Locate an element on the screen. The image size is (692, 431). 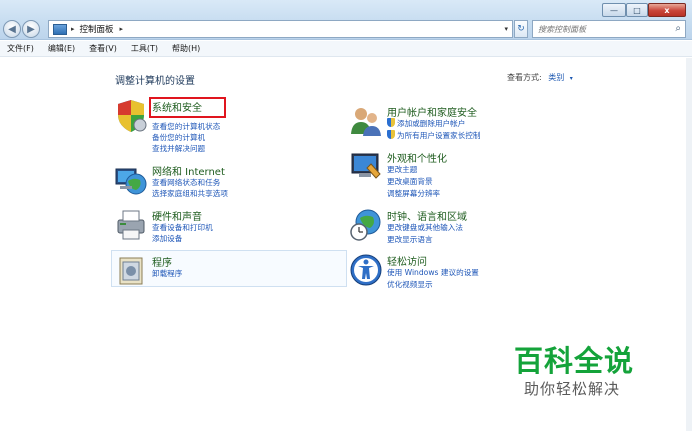
category-title: 时钟、语言和区域 is located at coordinates (427, 215).